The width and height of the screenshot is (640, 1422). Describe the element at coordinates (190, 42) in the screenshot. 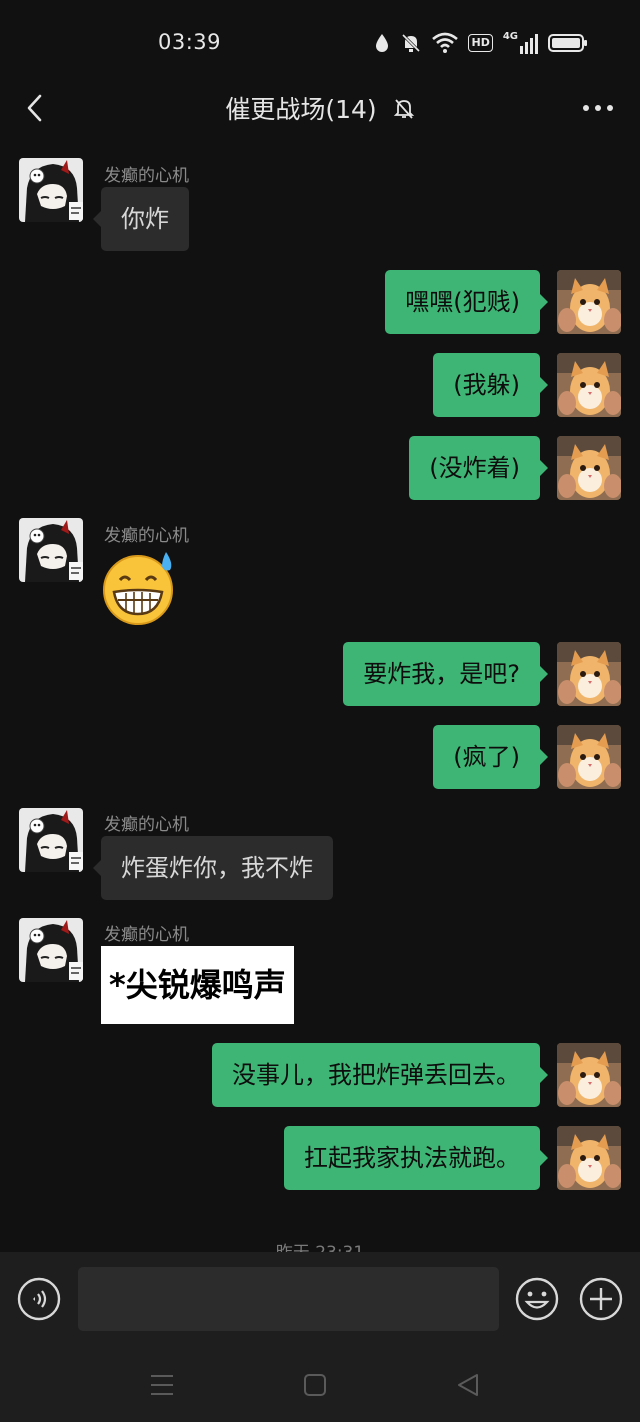

I see `status-time: 03:39` at that location.